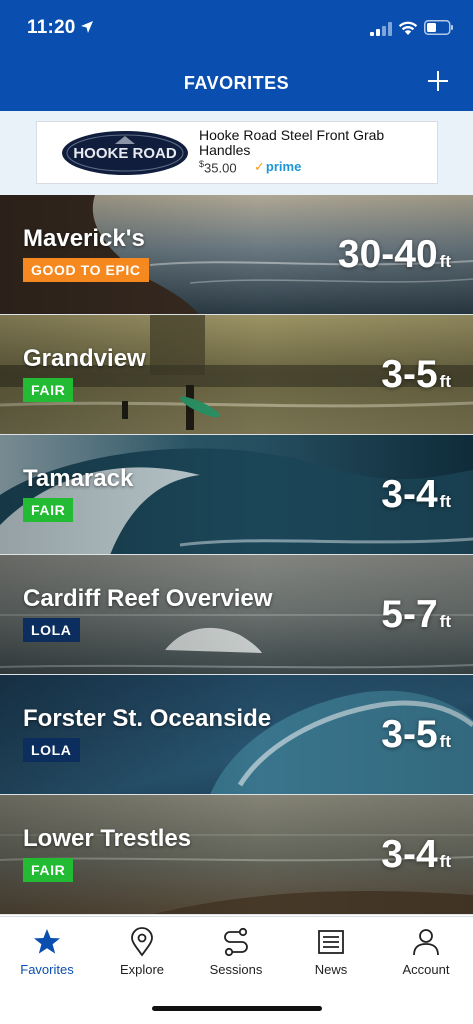 This screenshot has width=473, height=1024. Describe the element at coordinates (438, 81) in the screenshot. I see `add-favorite-plus-icon` at that location.